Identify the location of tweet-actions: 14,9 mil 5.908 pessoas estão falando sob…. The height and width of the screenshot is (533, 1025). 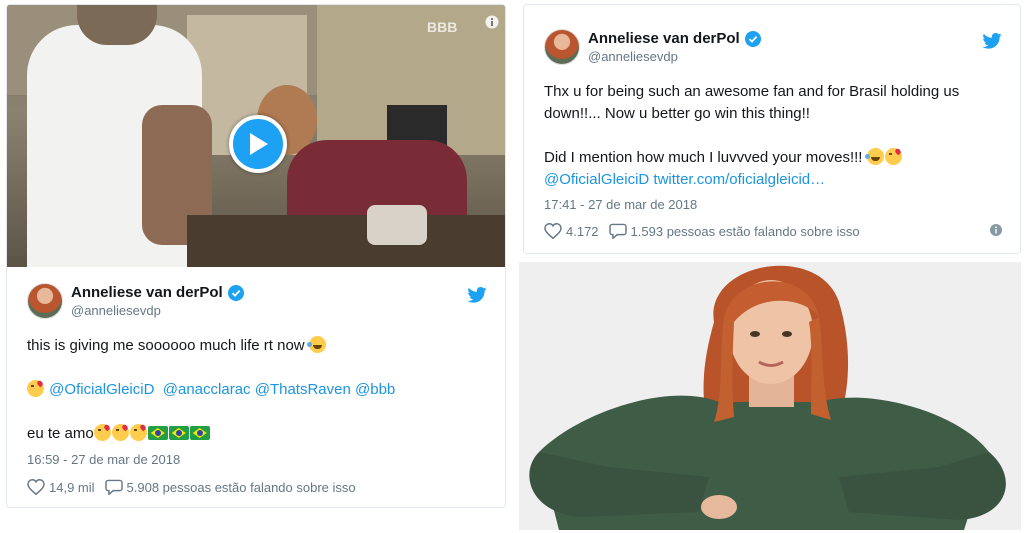
(196, 487).